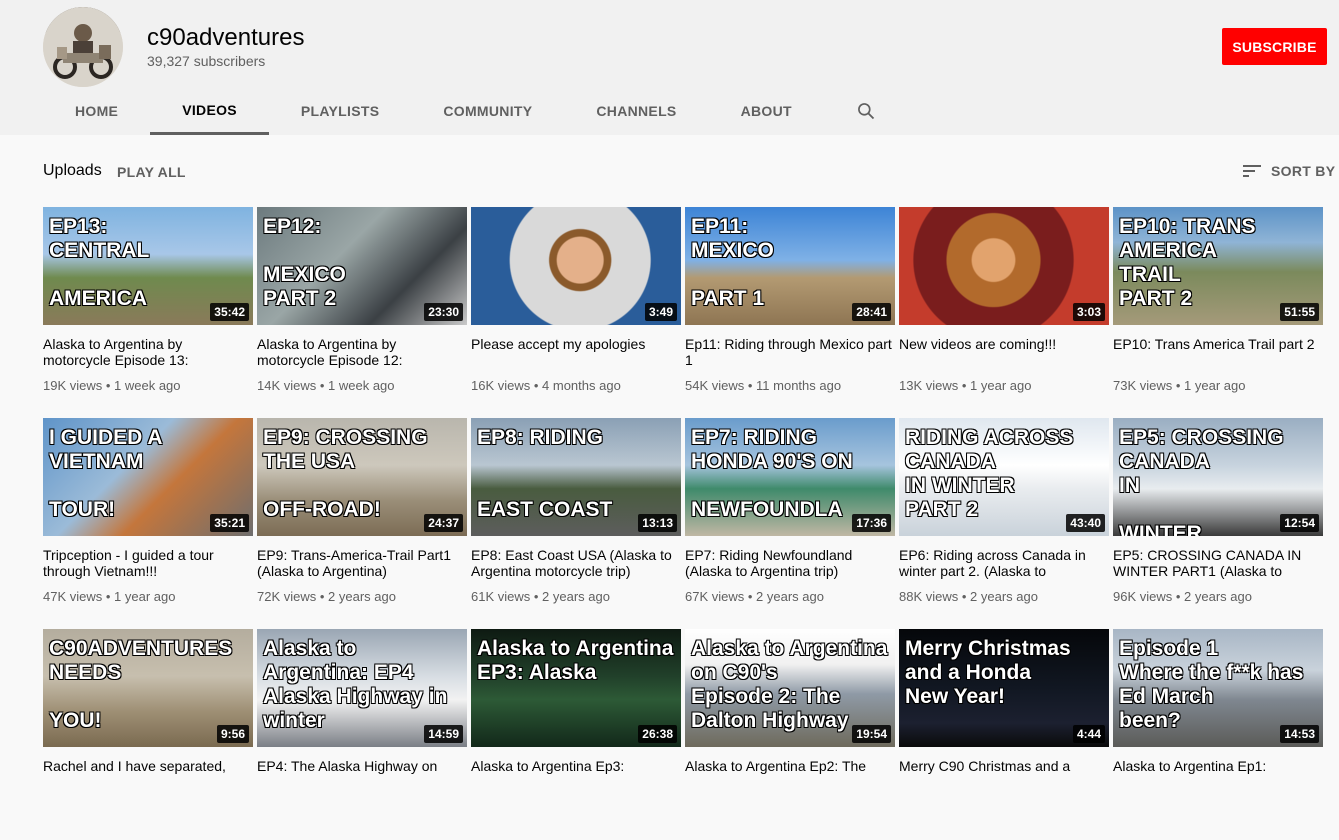  What do you see at coordinates (1218, 774) in the screenshot?
I see `video-title: Alaska to Argentina Ep1:` at bounding box center [1218, 774].